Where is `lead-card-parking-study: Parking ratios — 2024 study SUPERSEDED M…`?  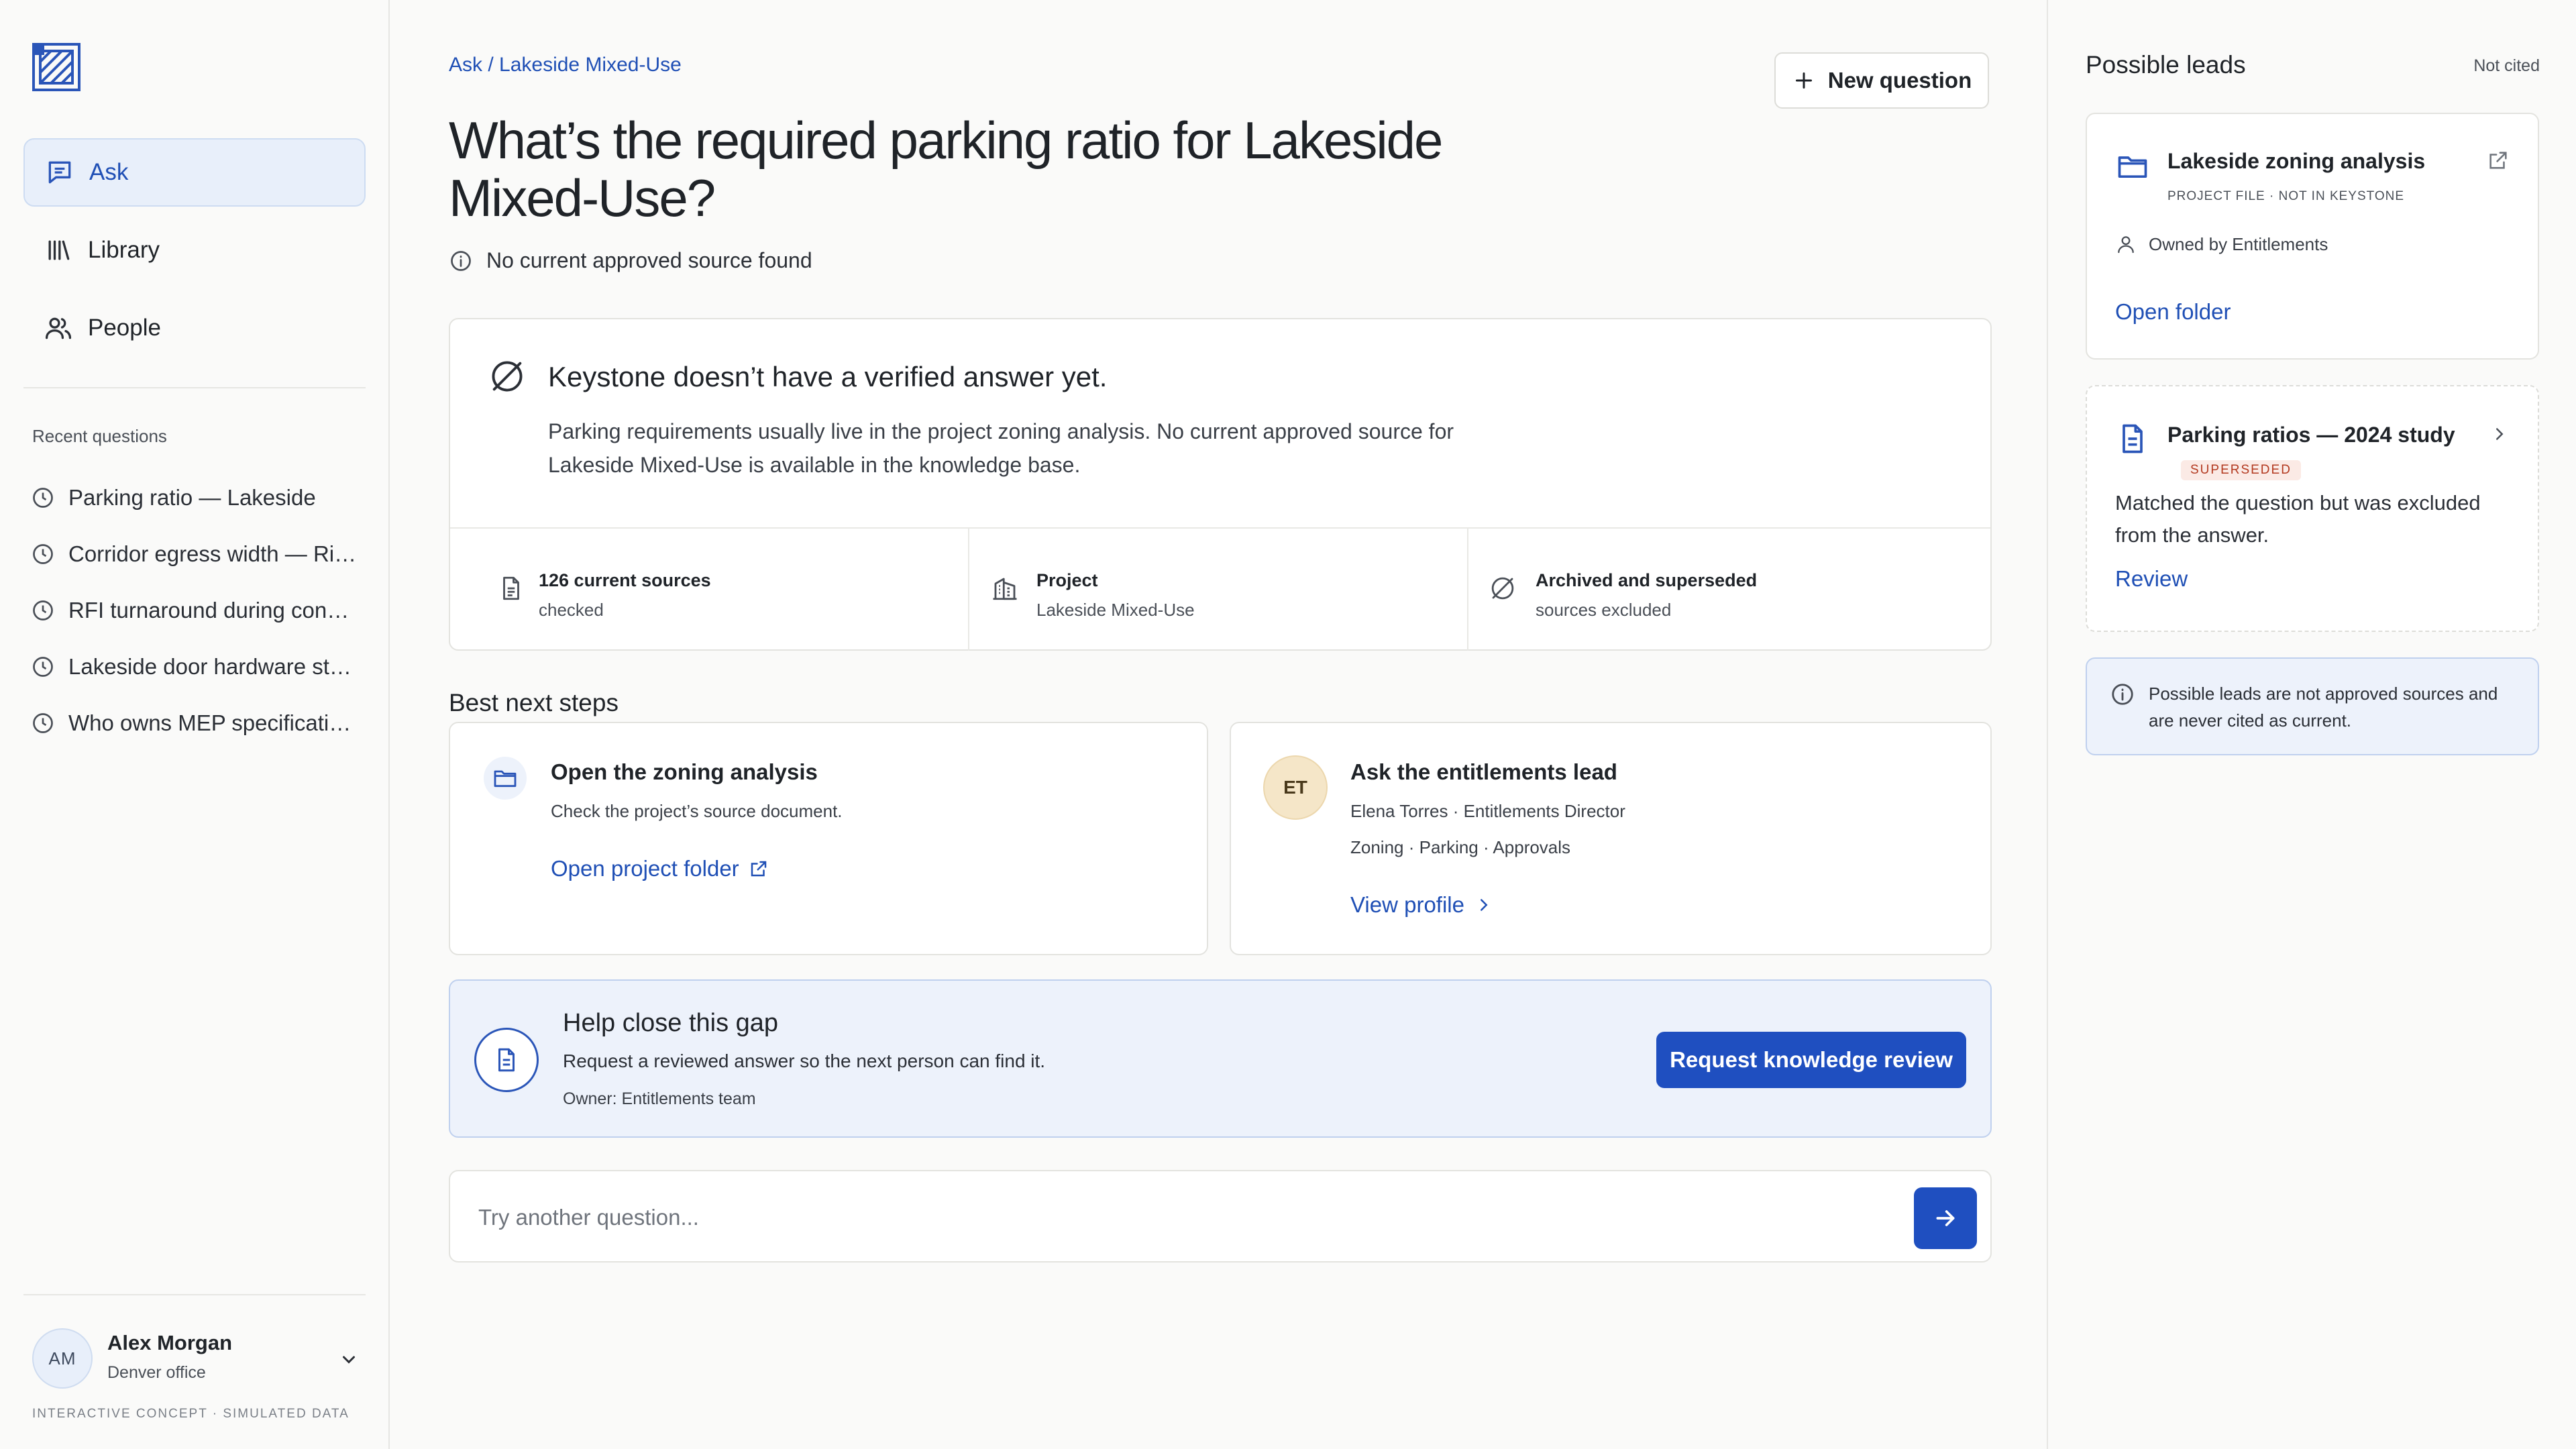
lead-card-parking-study: Parking ratios — 2024 study SUPERSEDED M… is located at coordinates (2312, 508).